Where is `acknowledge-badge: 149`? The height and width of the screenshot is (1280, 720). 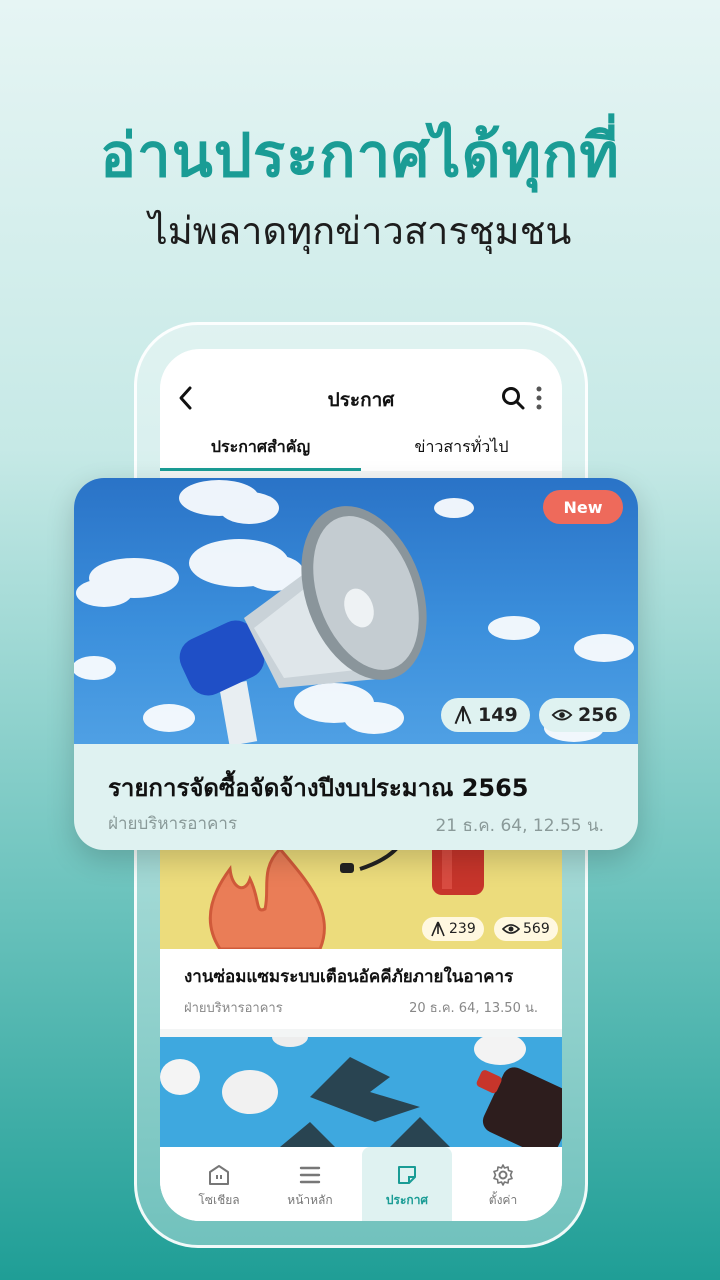 acknowledge-badge: 149 is located at coordinates (485, 715).